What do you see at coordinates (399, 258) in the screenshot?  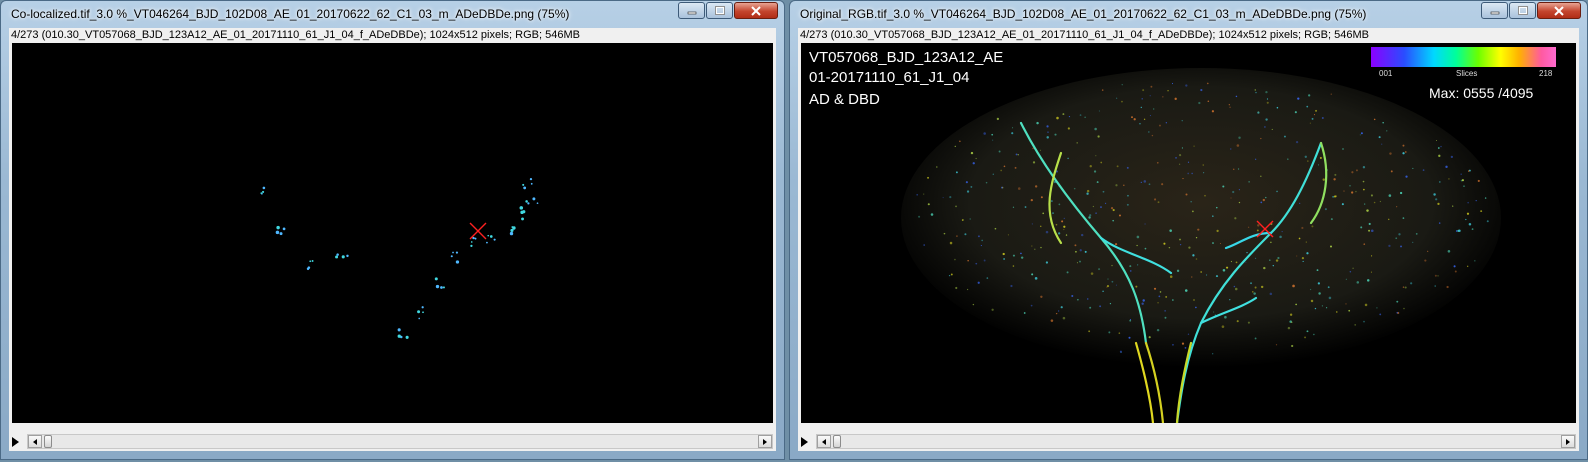 I see `colocalized-image` at bounding box center [399, 258].